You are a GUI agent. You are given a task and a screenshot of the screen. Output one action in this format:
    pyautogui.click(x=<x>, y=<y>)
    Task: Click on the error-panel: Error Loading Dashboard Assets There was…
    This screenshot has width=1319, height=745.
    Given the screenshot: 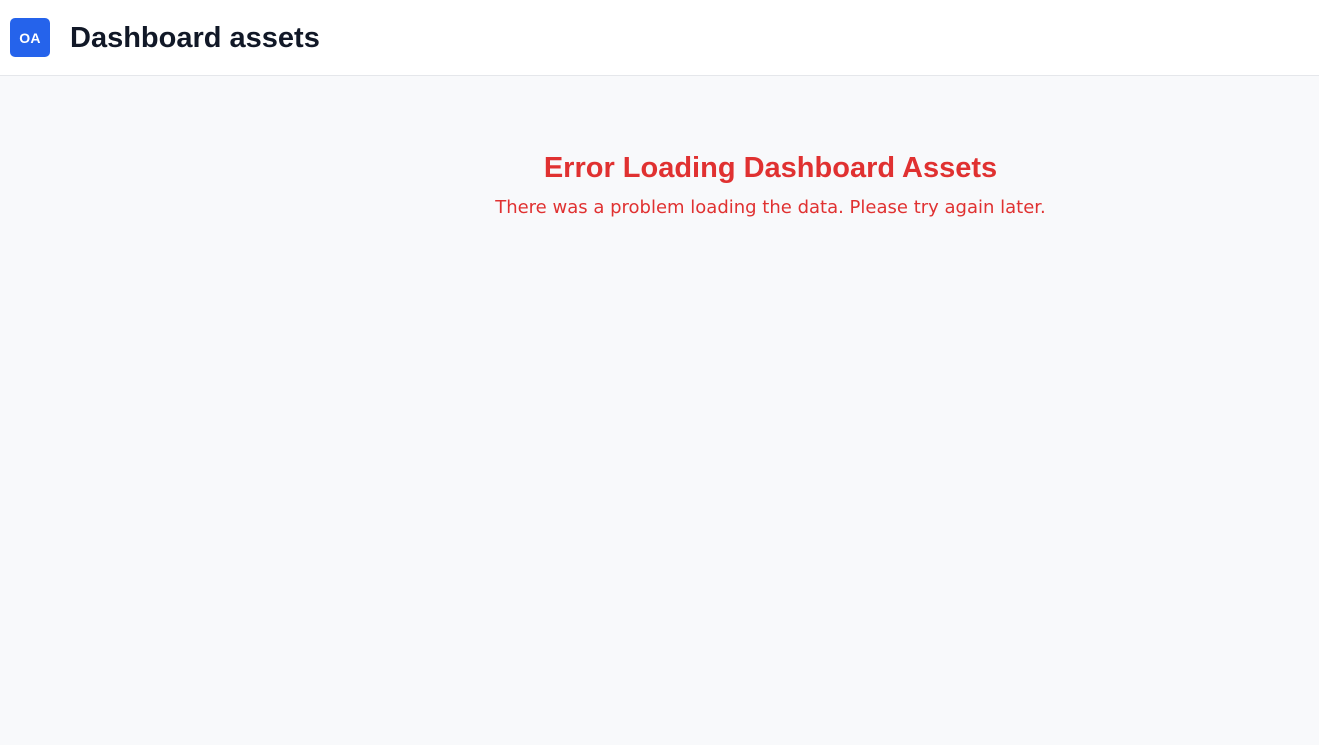 What is the action you would take?
    pyautogui.click(x=659, y=184)
    